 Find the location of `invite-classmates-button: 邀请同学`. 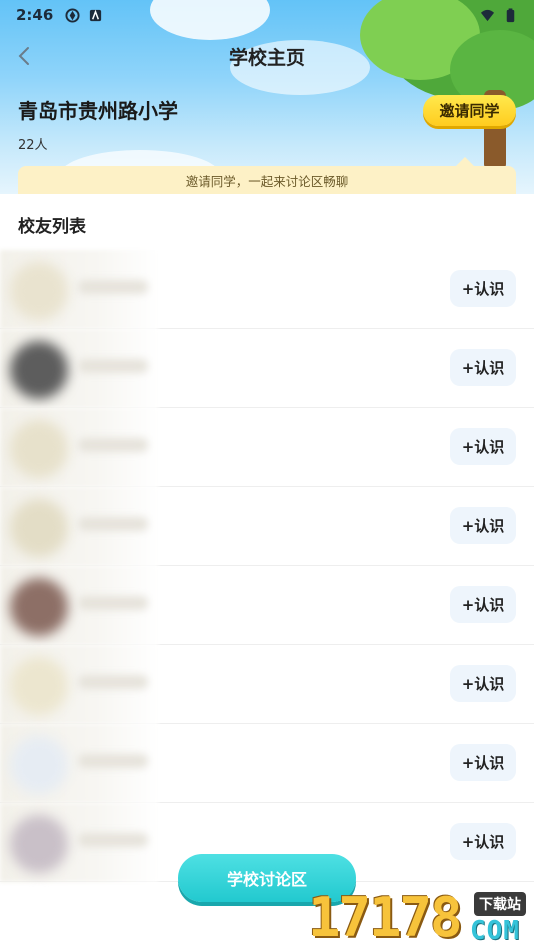

invite-classmates-button: 邀请同学 is located at coordinates (469, 110).